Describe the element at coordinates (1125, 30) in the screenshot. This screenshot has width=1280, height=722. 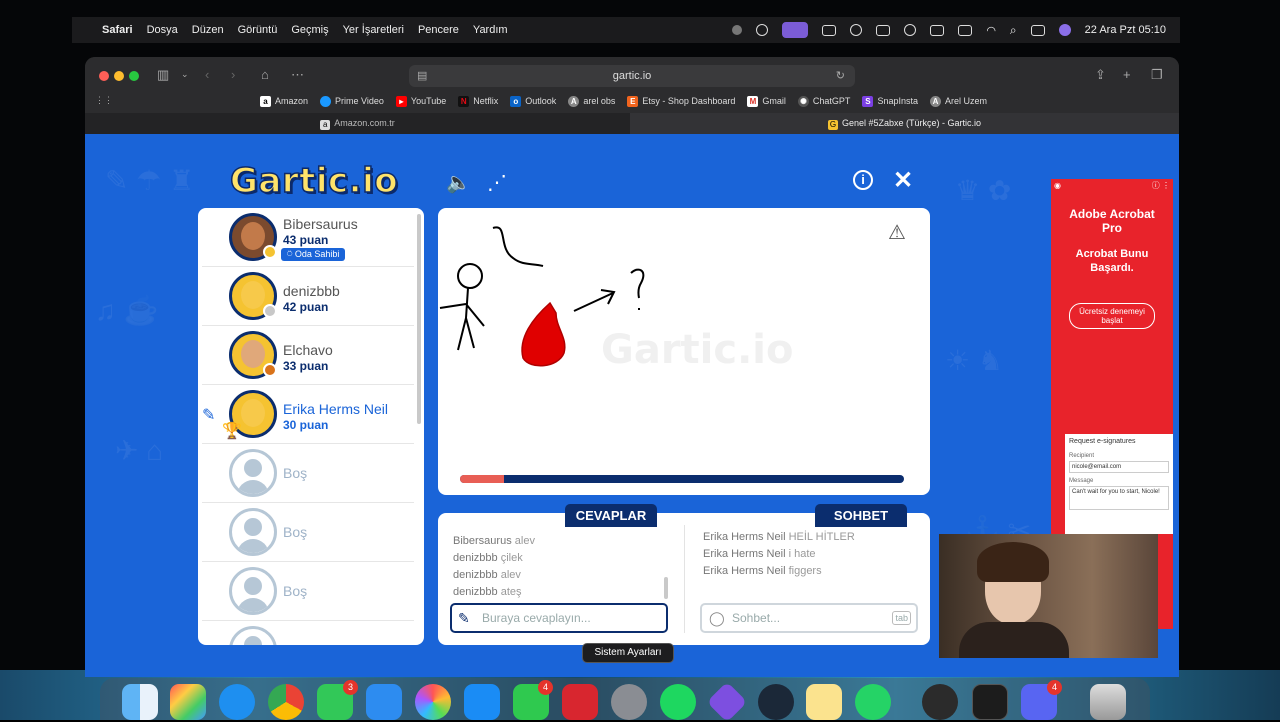
I see `clock: 22 Ara Pzt 05:10` at that location.